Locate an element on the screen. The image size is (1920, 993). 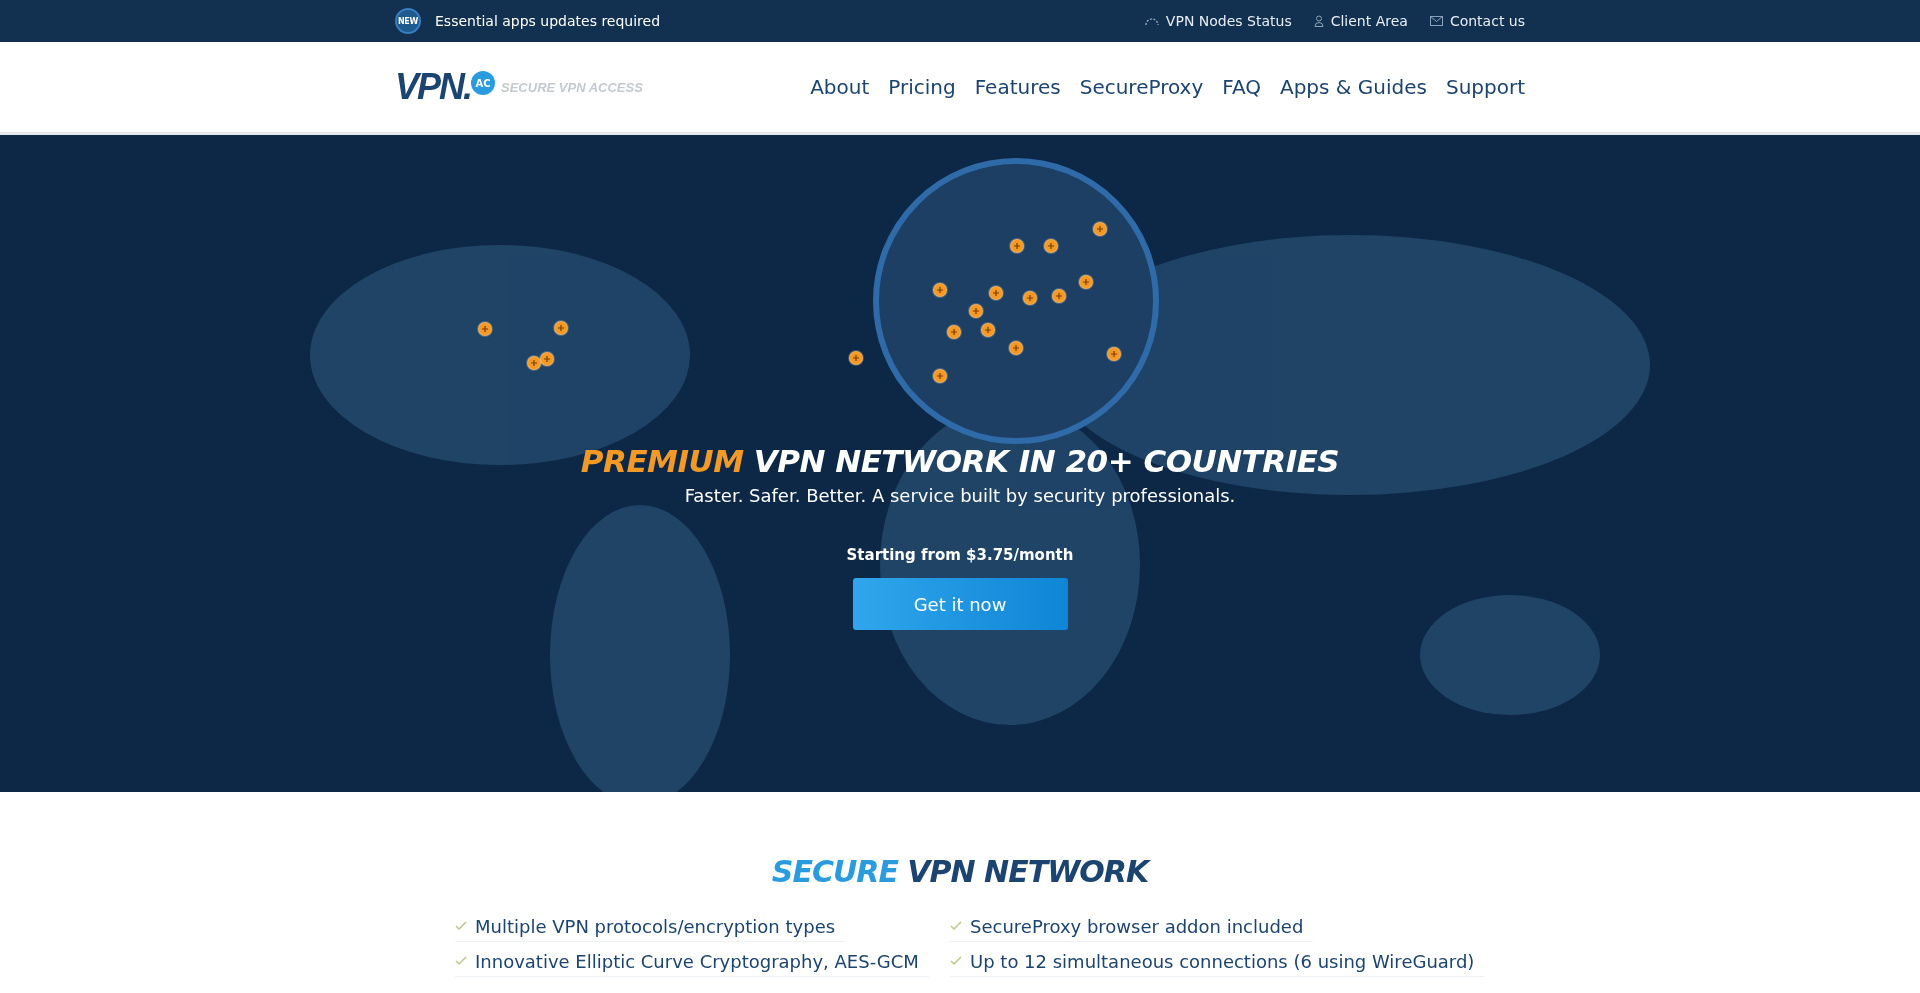
signal-icon is located at coordinates (1151, 21).